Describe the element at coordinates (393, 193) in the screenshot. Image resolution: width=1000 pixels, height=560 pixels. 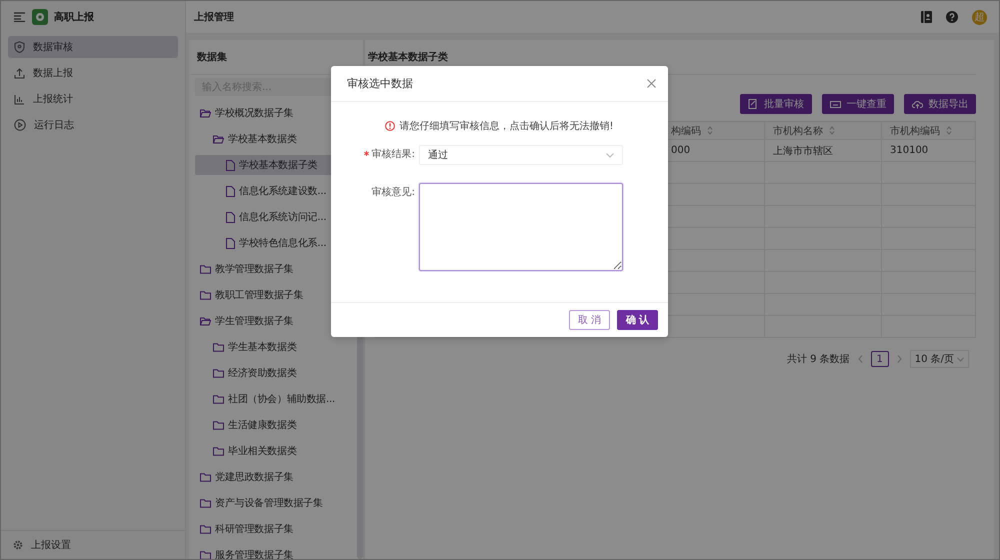
I see `field-label: 审核意见:` at that location.